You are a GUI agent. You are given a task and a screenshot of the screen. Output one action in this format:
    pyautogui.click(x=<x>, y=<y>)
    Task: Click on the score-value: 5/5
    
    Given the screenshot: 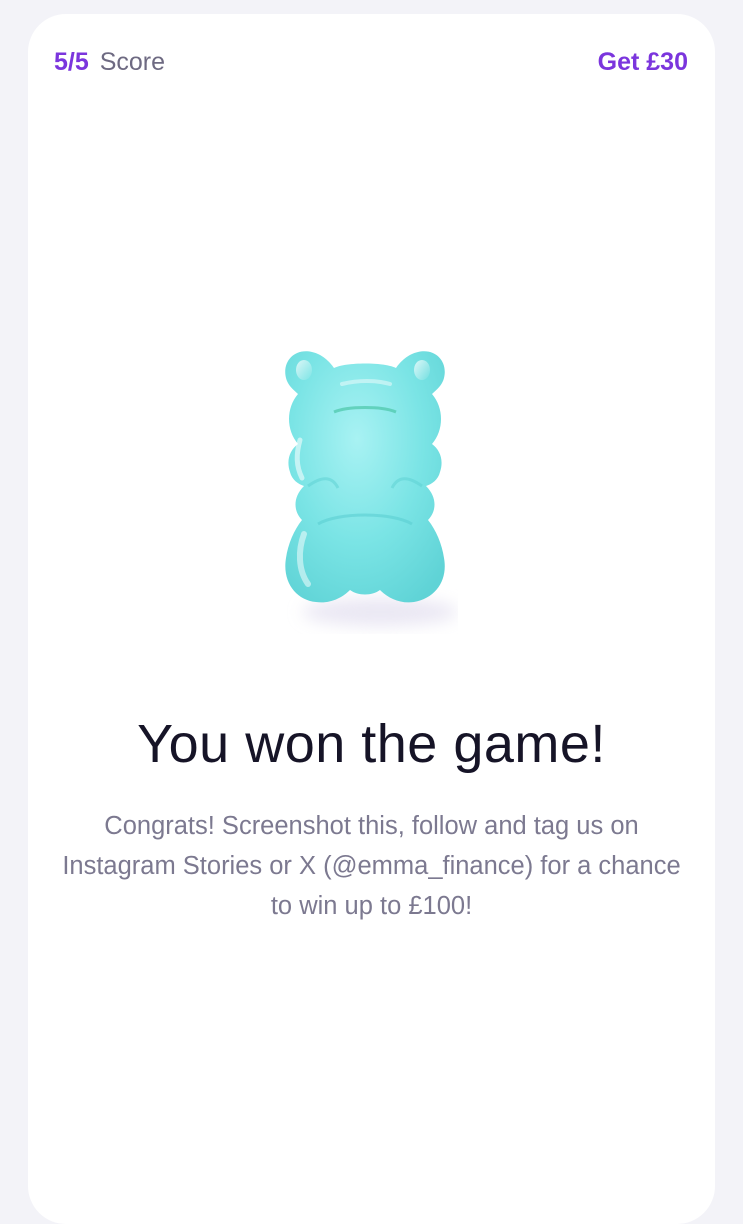 What is the action you would take?
    pyautogui.click(x=71, y=62)
    